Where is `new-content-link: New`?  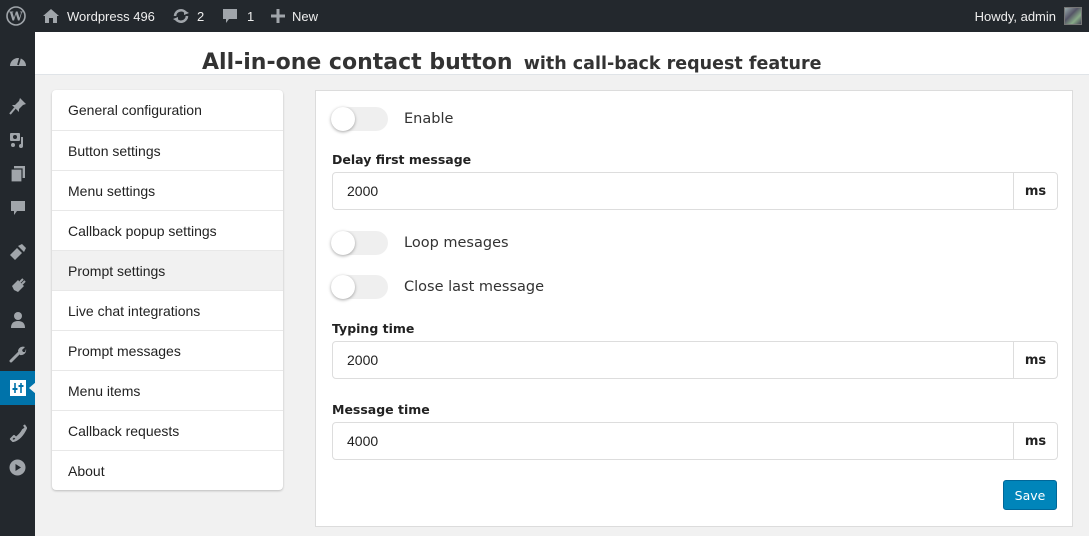
new-content-link: New is located at coordinates (294, 16).